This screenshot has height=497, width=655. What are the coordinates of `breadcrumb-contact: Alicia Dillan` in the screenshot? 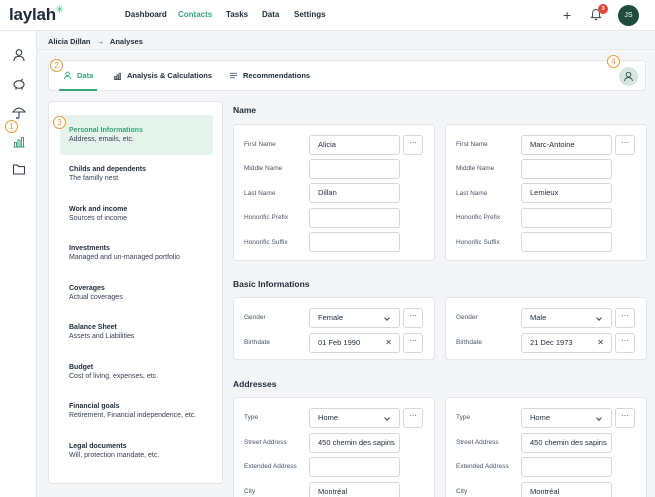 It's located at (69, 41).